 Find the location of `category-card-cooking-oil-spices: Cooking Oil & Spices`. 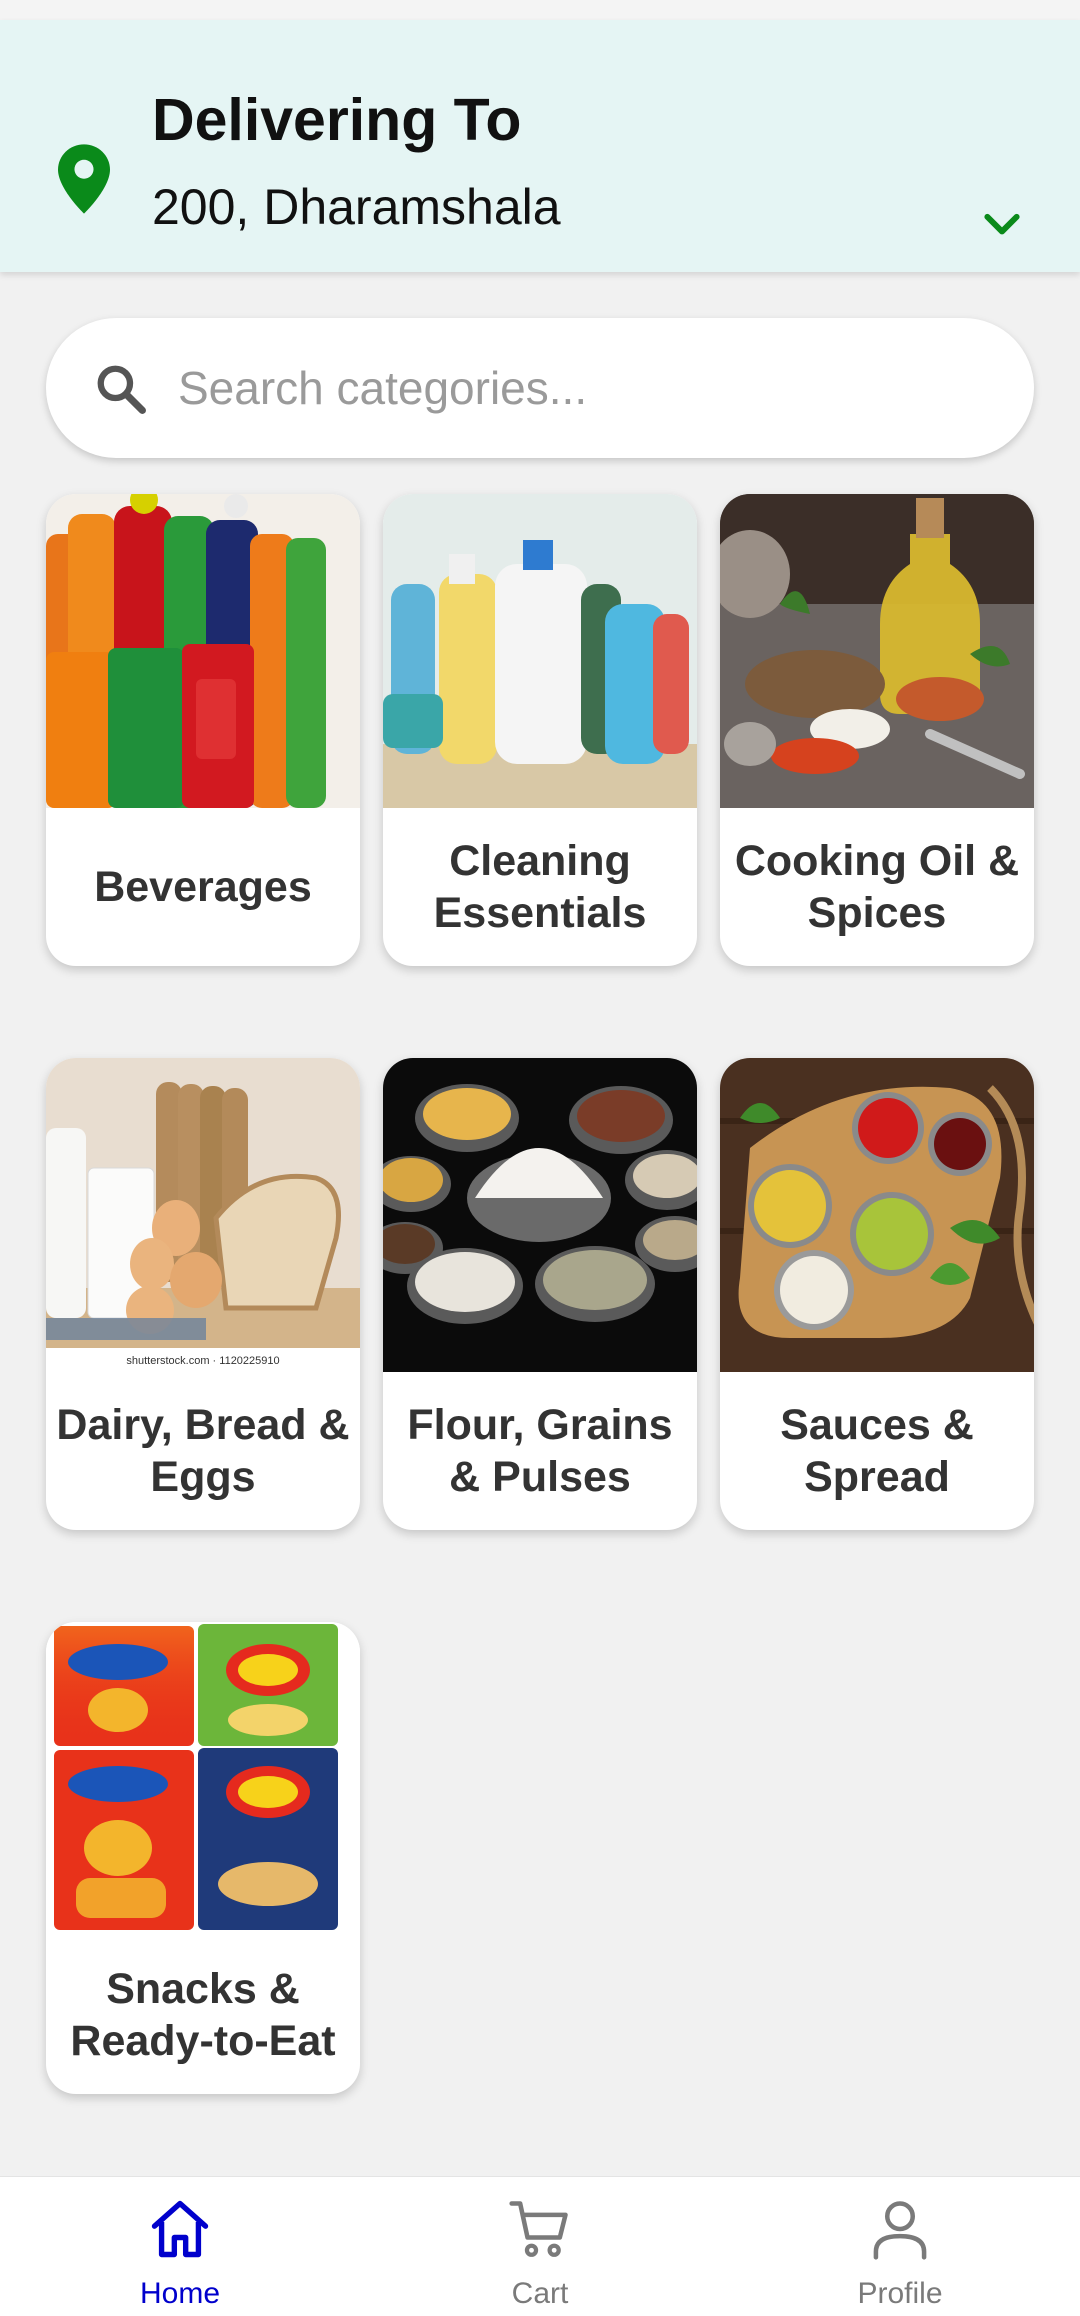

category-card-cooking-oil-spices: Cooking Oil & Spices is located at coordinates (877, 730).